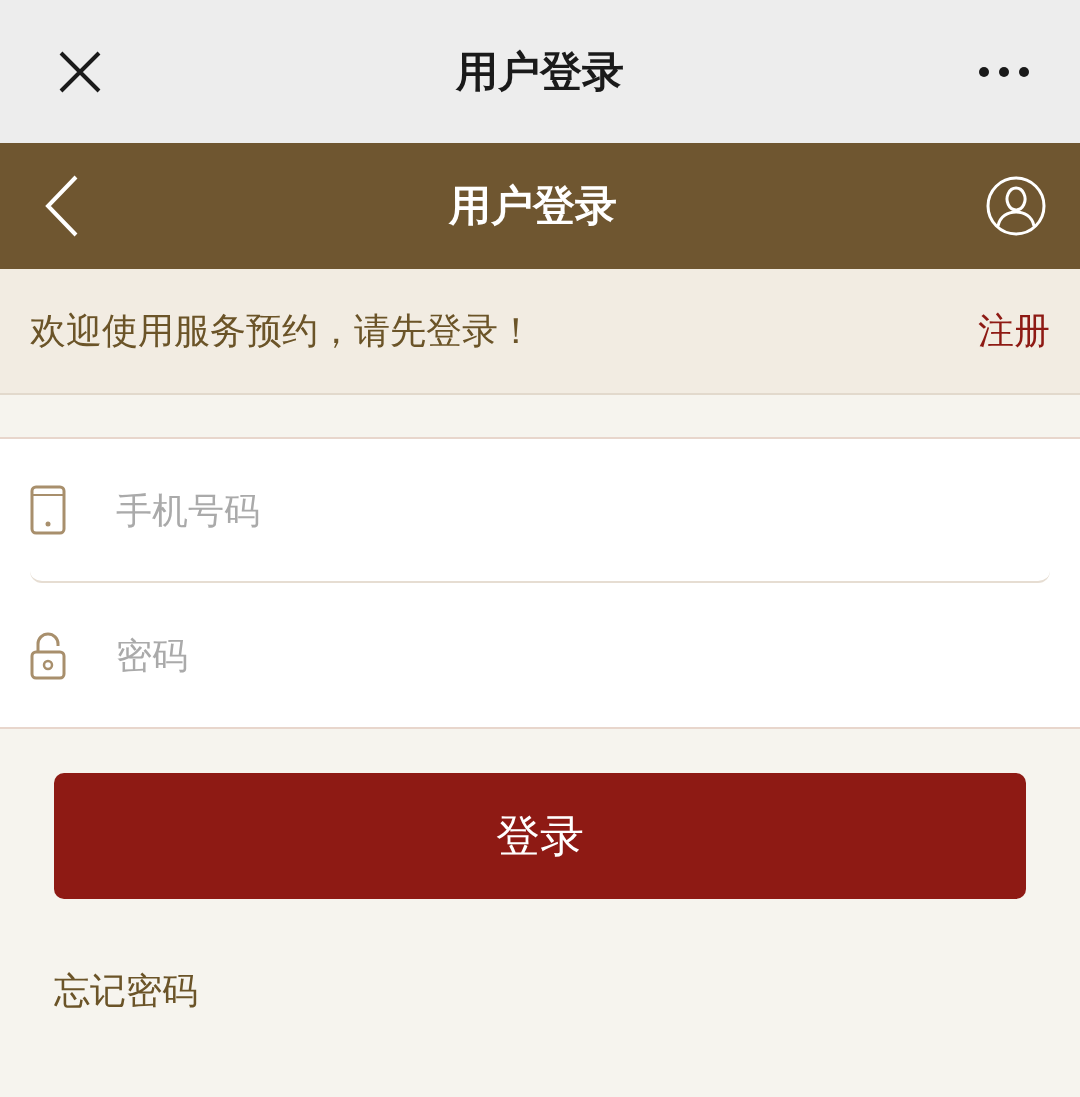  What do you see at coordinates (1016, 206) in the screenshot?
I see `user-icon` at bounding box center [1016, 206].